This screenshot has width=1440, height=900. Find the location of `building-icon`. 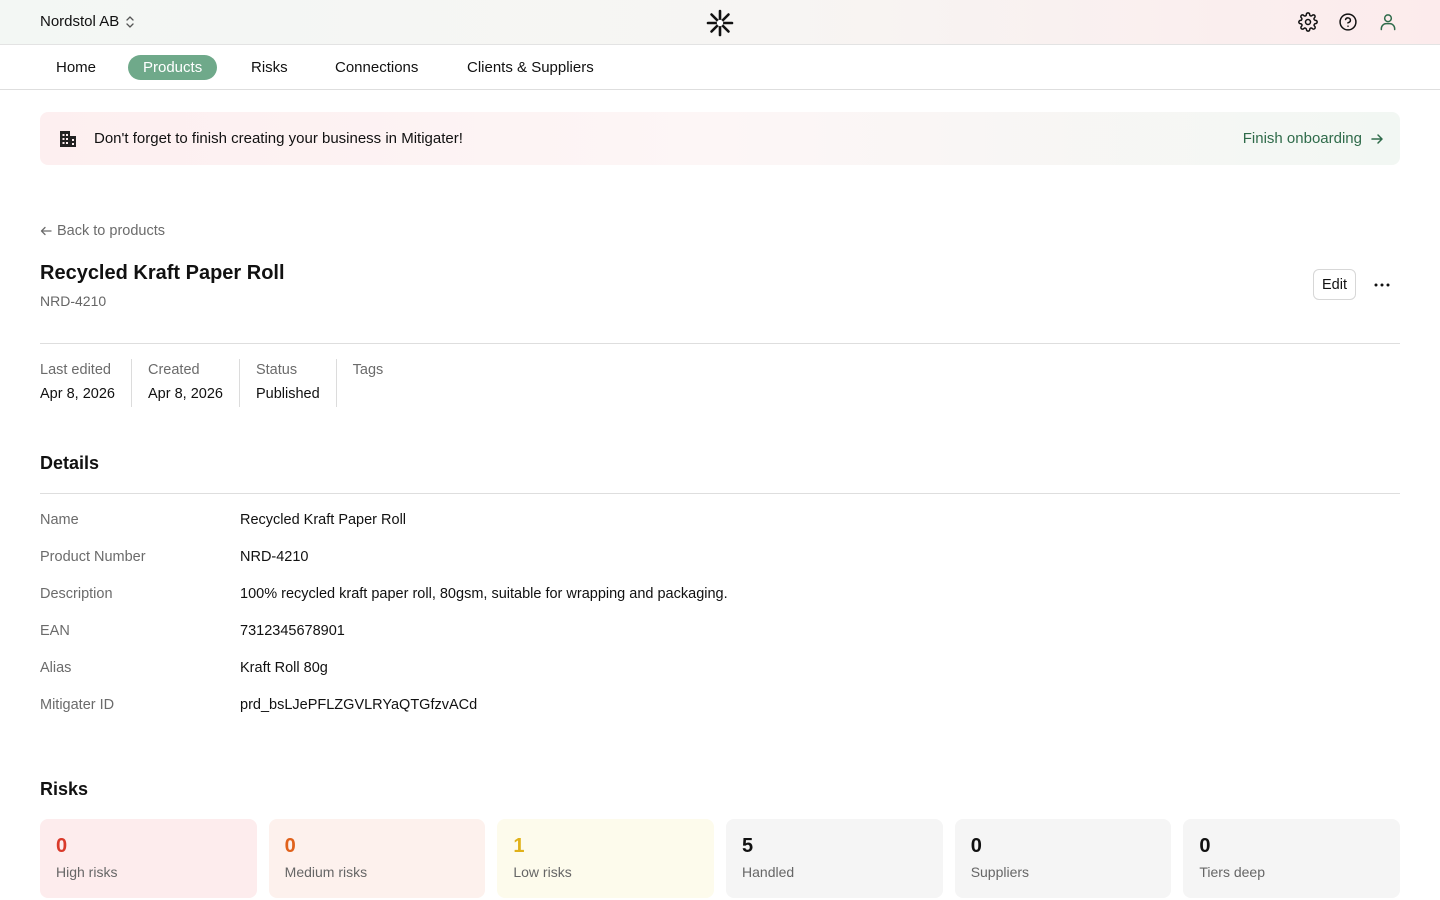

building-icon is located at coordinates (68, 139).